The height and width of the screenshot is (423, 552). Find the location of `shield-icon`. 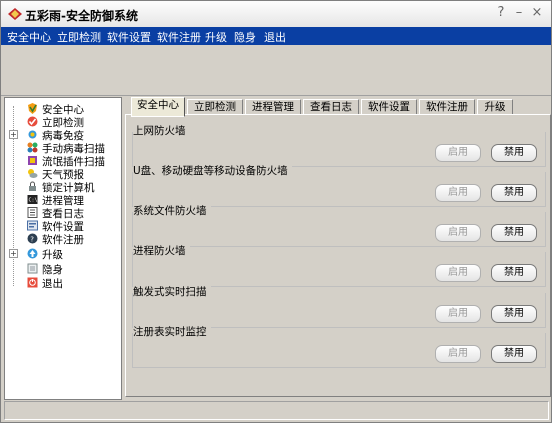

shield-icon is located at coordinates (32, 108).